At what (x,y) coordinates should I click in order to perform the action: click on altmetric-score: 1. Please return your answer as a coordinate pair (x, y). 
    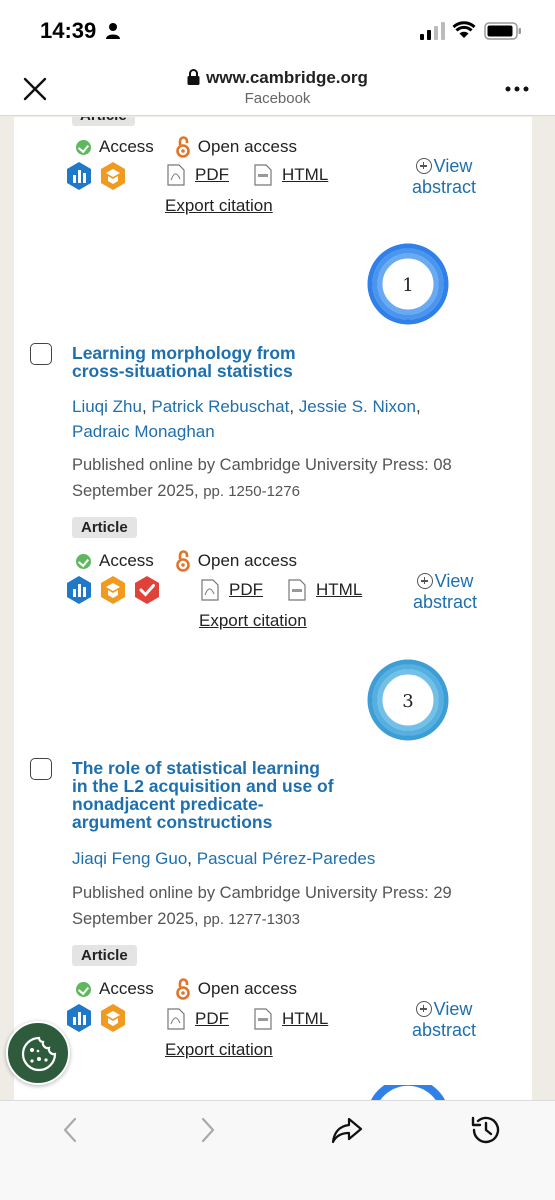
    Looking at the image, I should click on (407, 285).